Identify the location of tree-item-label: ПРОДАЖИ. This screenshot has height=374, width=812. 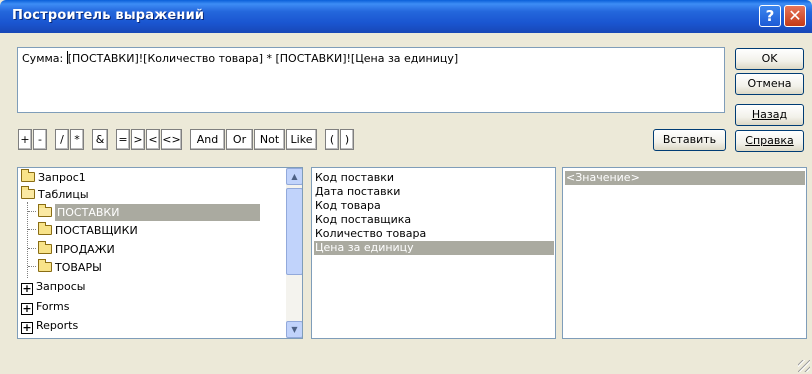
(85, 249).